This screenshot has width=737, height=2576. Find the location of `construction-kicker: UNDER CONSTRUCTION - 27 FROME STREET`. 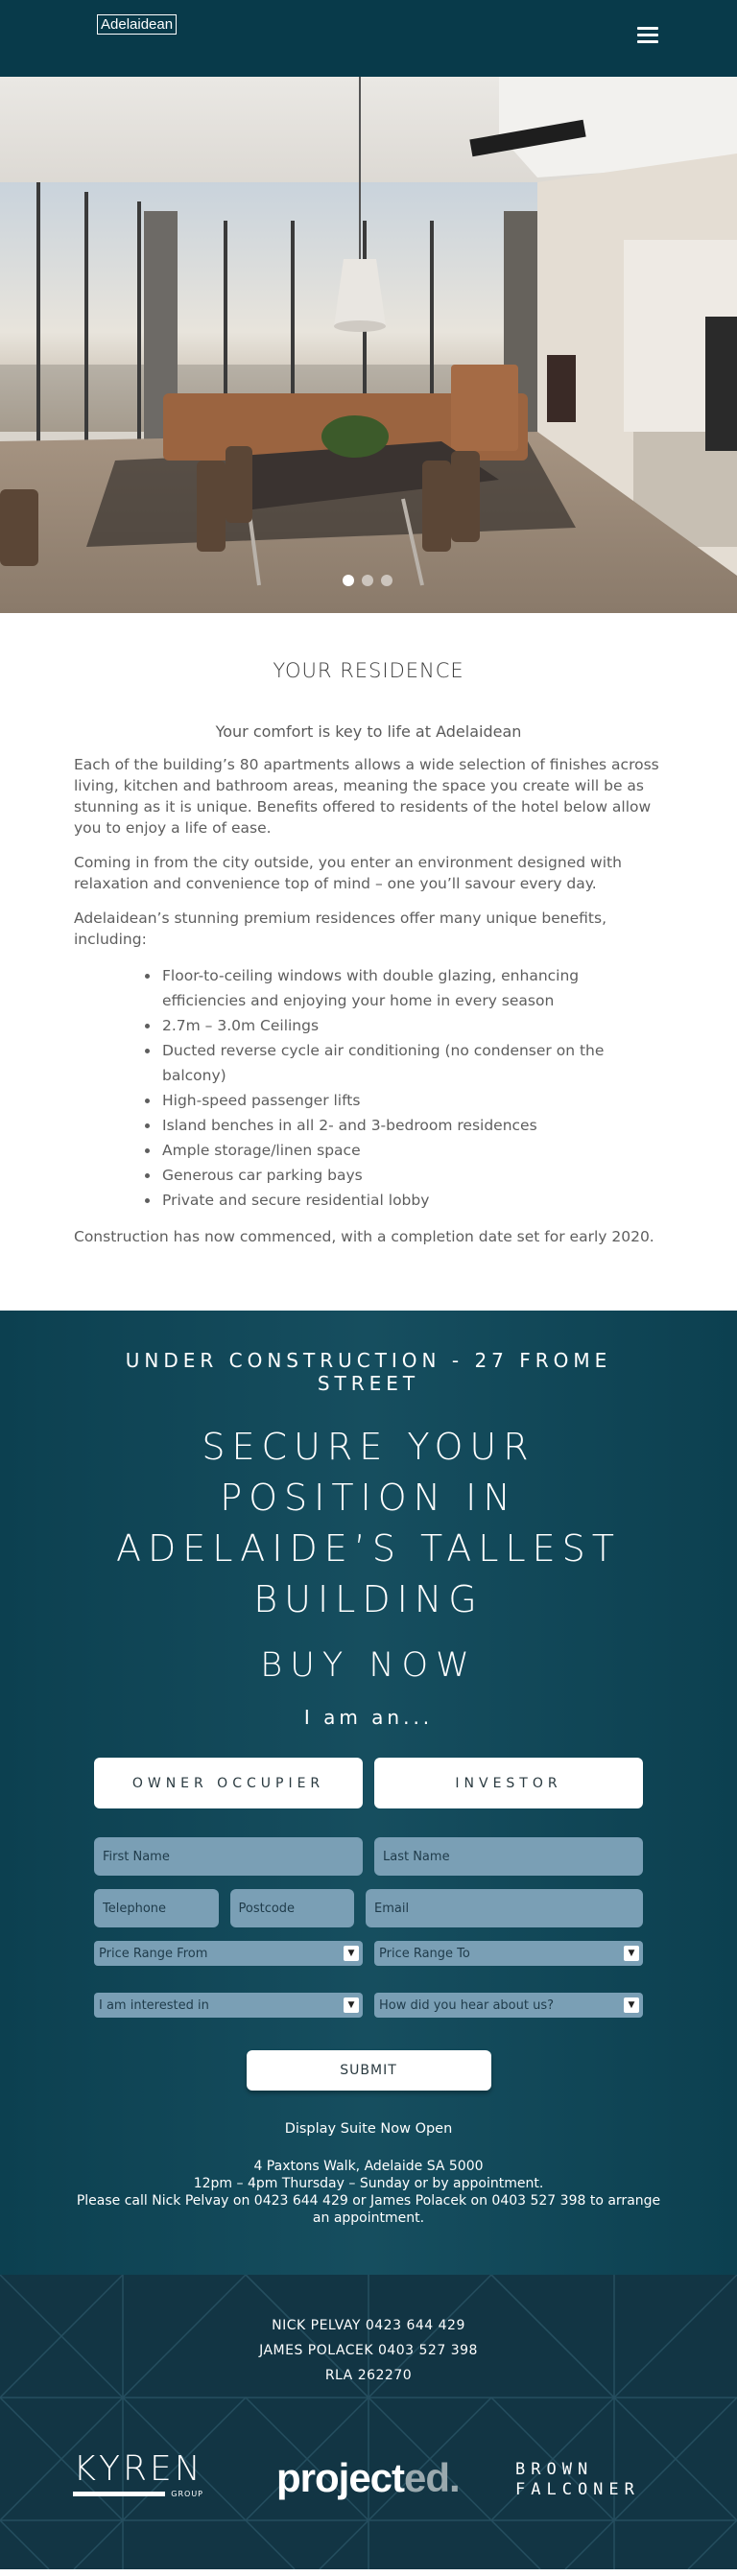

construction-kicker: UNDER CONSTRUCTION - 27 FROME STREET is located at coordinates (368, 1372).